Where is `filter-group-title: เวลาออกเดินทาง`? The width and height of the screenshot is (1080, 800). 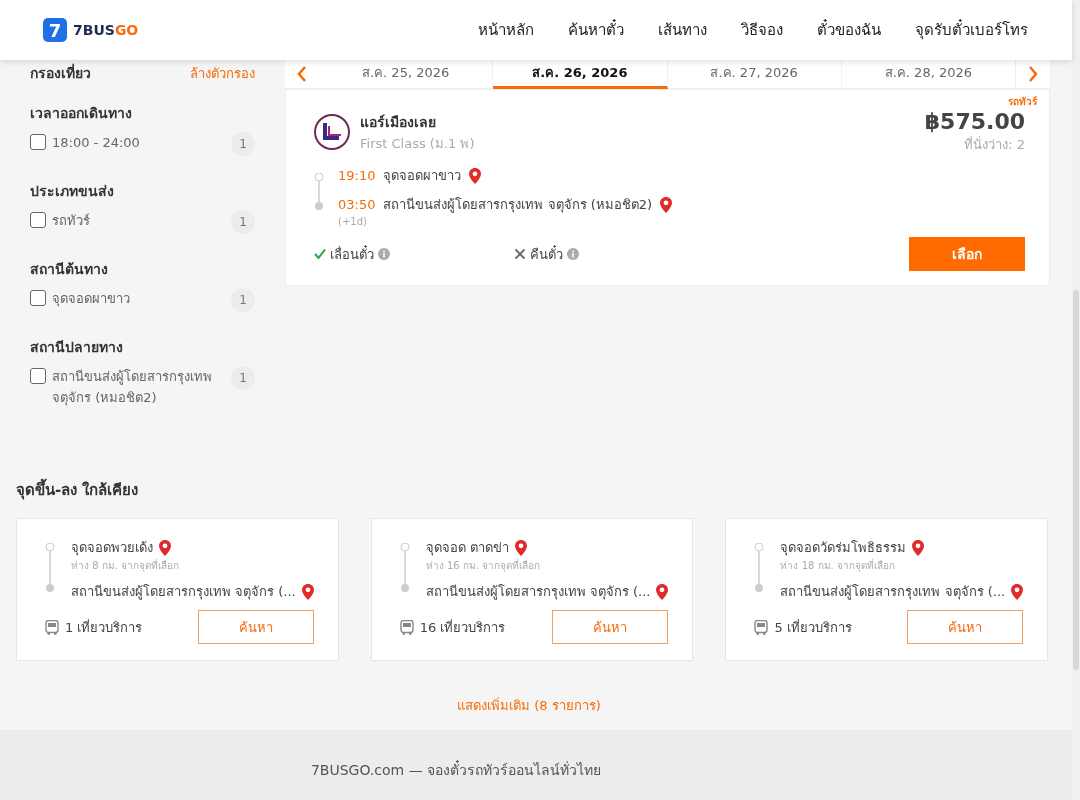
filter-group-title: เวลาออกเดินทาง is located at coordinates (81, 113).